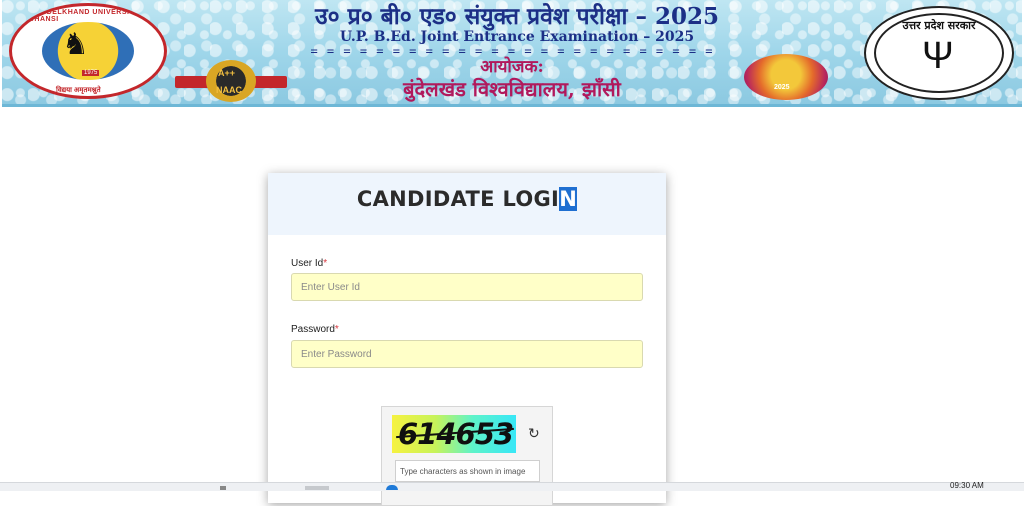 This screenshot has width=1024, height=506. Describe the element at coordinates (78, 90) in the screenshot. I see `university-motto: विद्यया अमृतमश्नुते` at that location.